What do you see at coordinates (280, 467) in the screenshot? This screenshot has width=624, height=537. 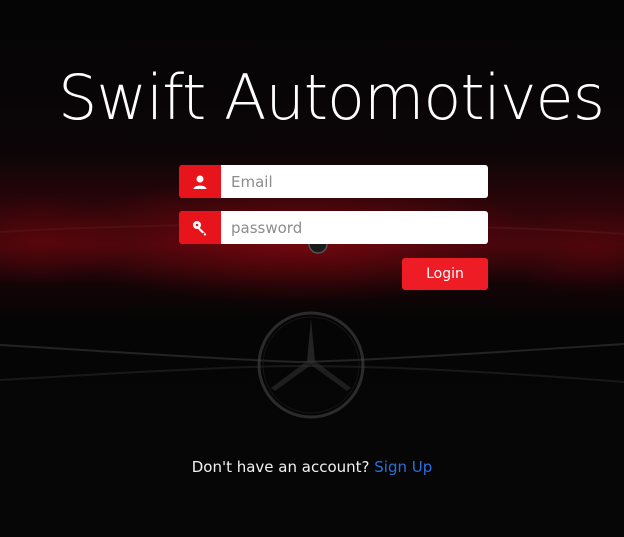 I see `signup-prompt-text: Don't have an account?` at bounding box center [280, 467].